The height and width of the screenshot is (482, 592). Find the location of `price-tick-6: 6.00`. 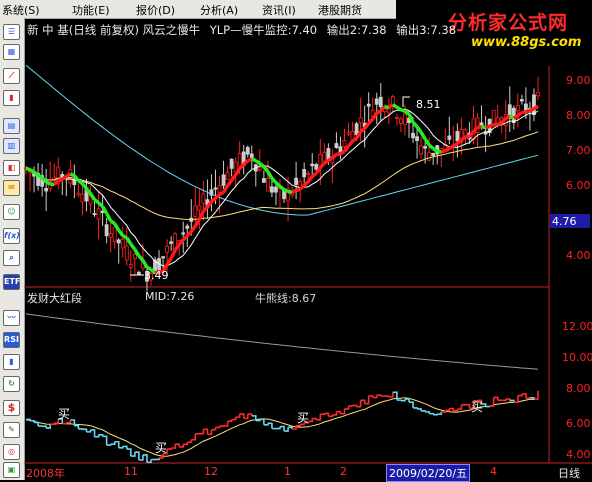

price-tick-6: 6.00 is located at coordinates (578, 185).